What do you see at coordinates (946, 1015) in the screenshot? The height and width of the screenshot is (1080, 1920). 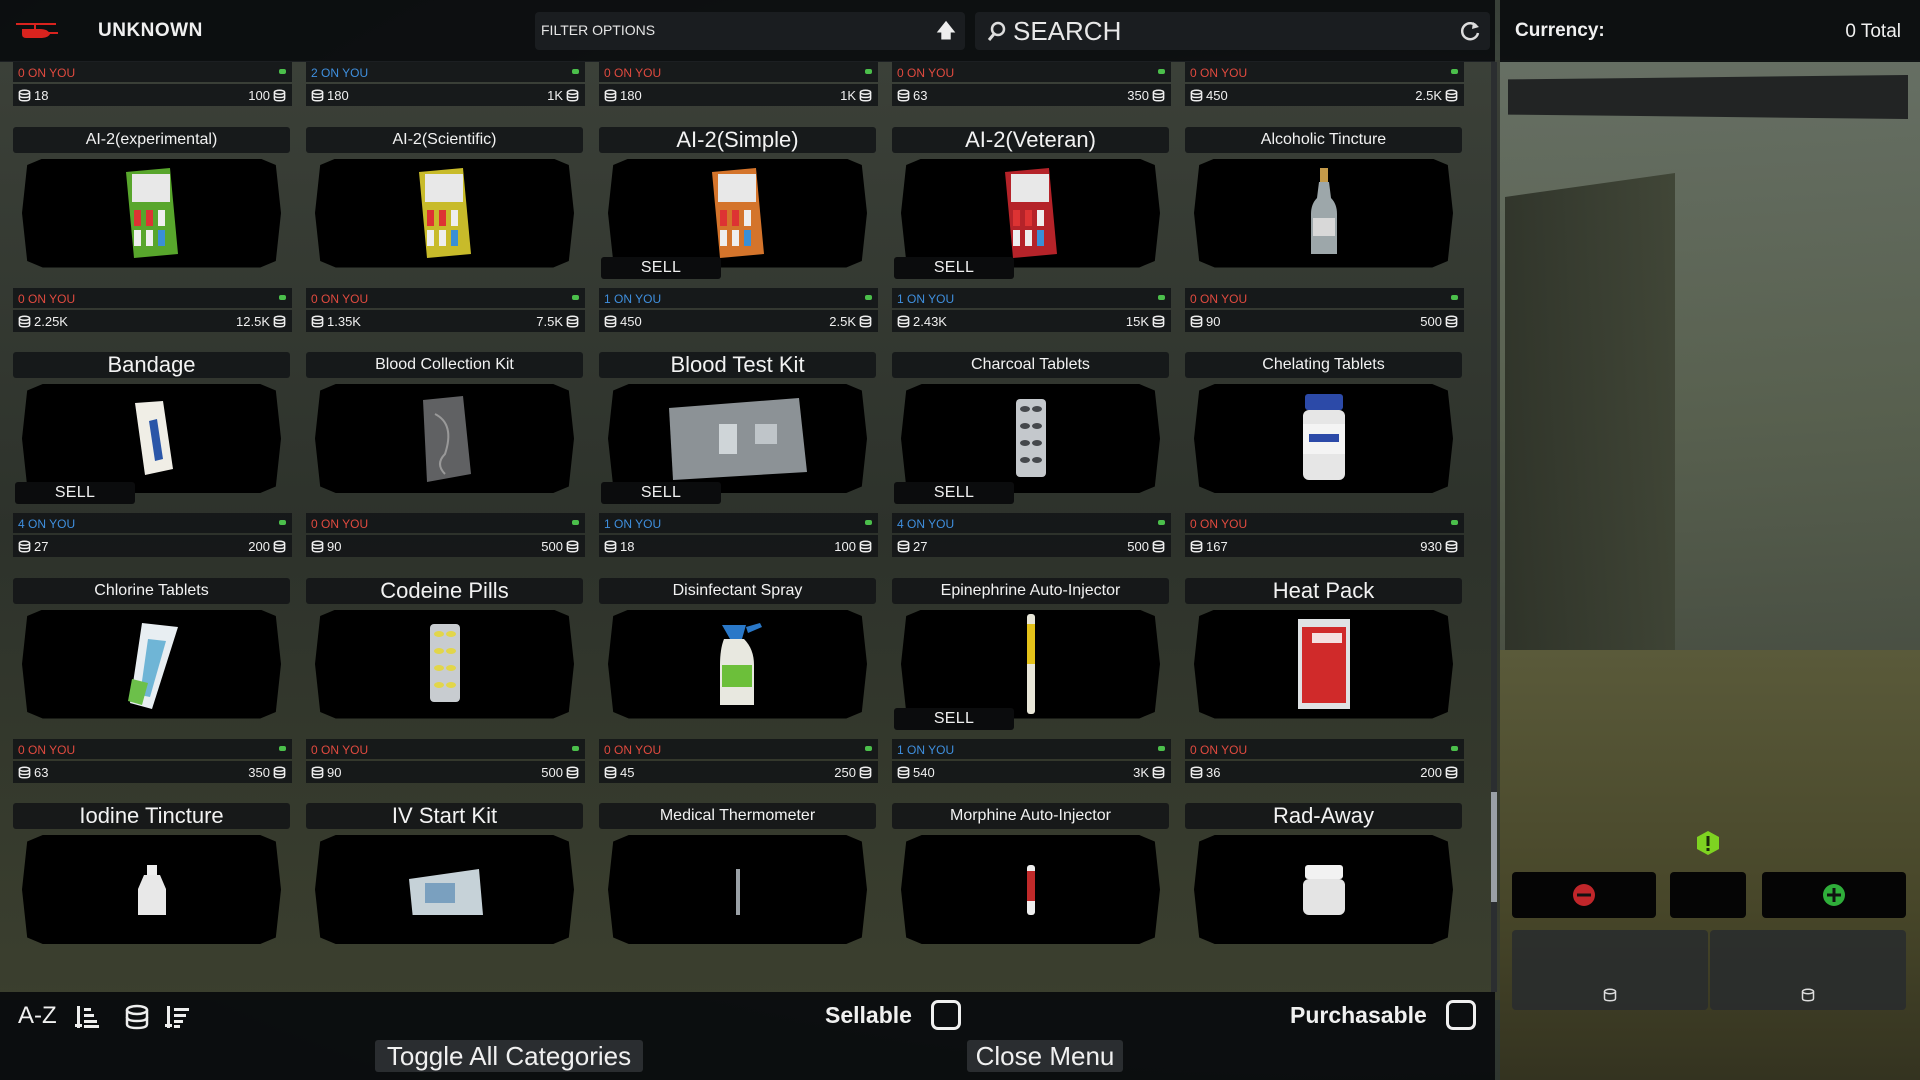 I see `sellable-checkbox` at bounding box center [946, 1015].